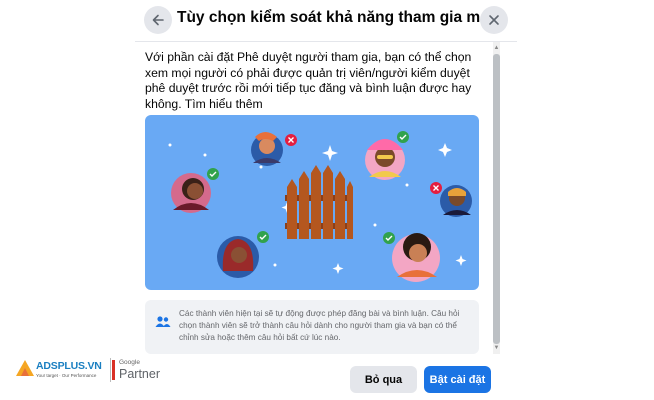  What do you see at coordinates (113, 370) in the screenshot?
I see `partner-badge-bar` at bounding box center [113, 370].